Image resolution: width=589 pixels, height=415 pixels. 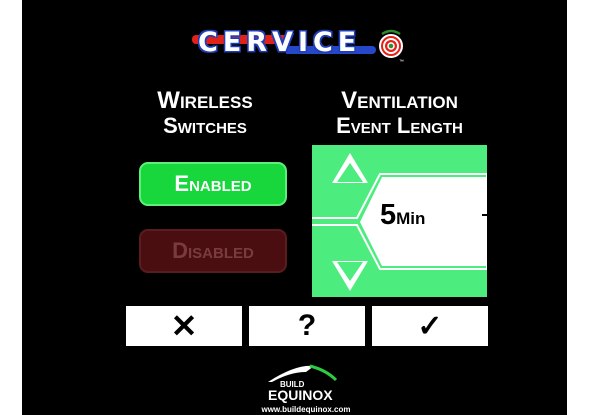 I want to click on trademark-mark: ™, so click(x=401, y=62).